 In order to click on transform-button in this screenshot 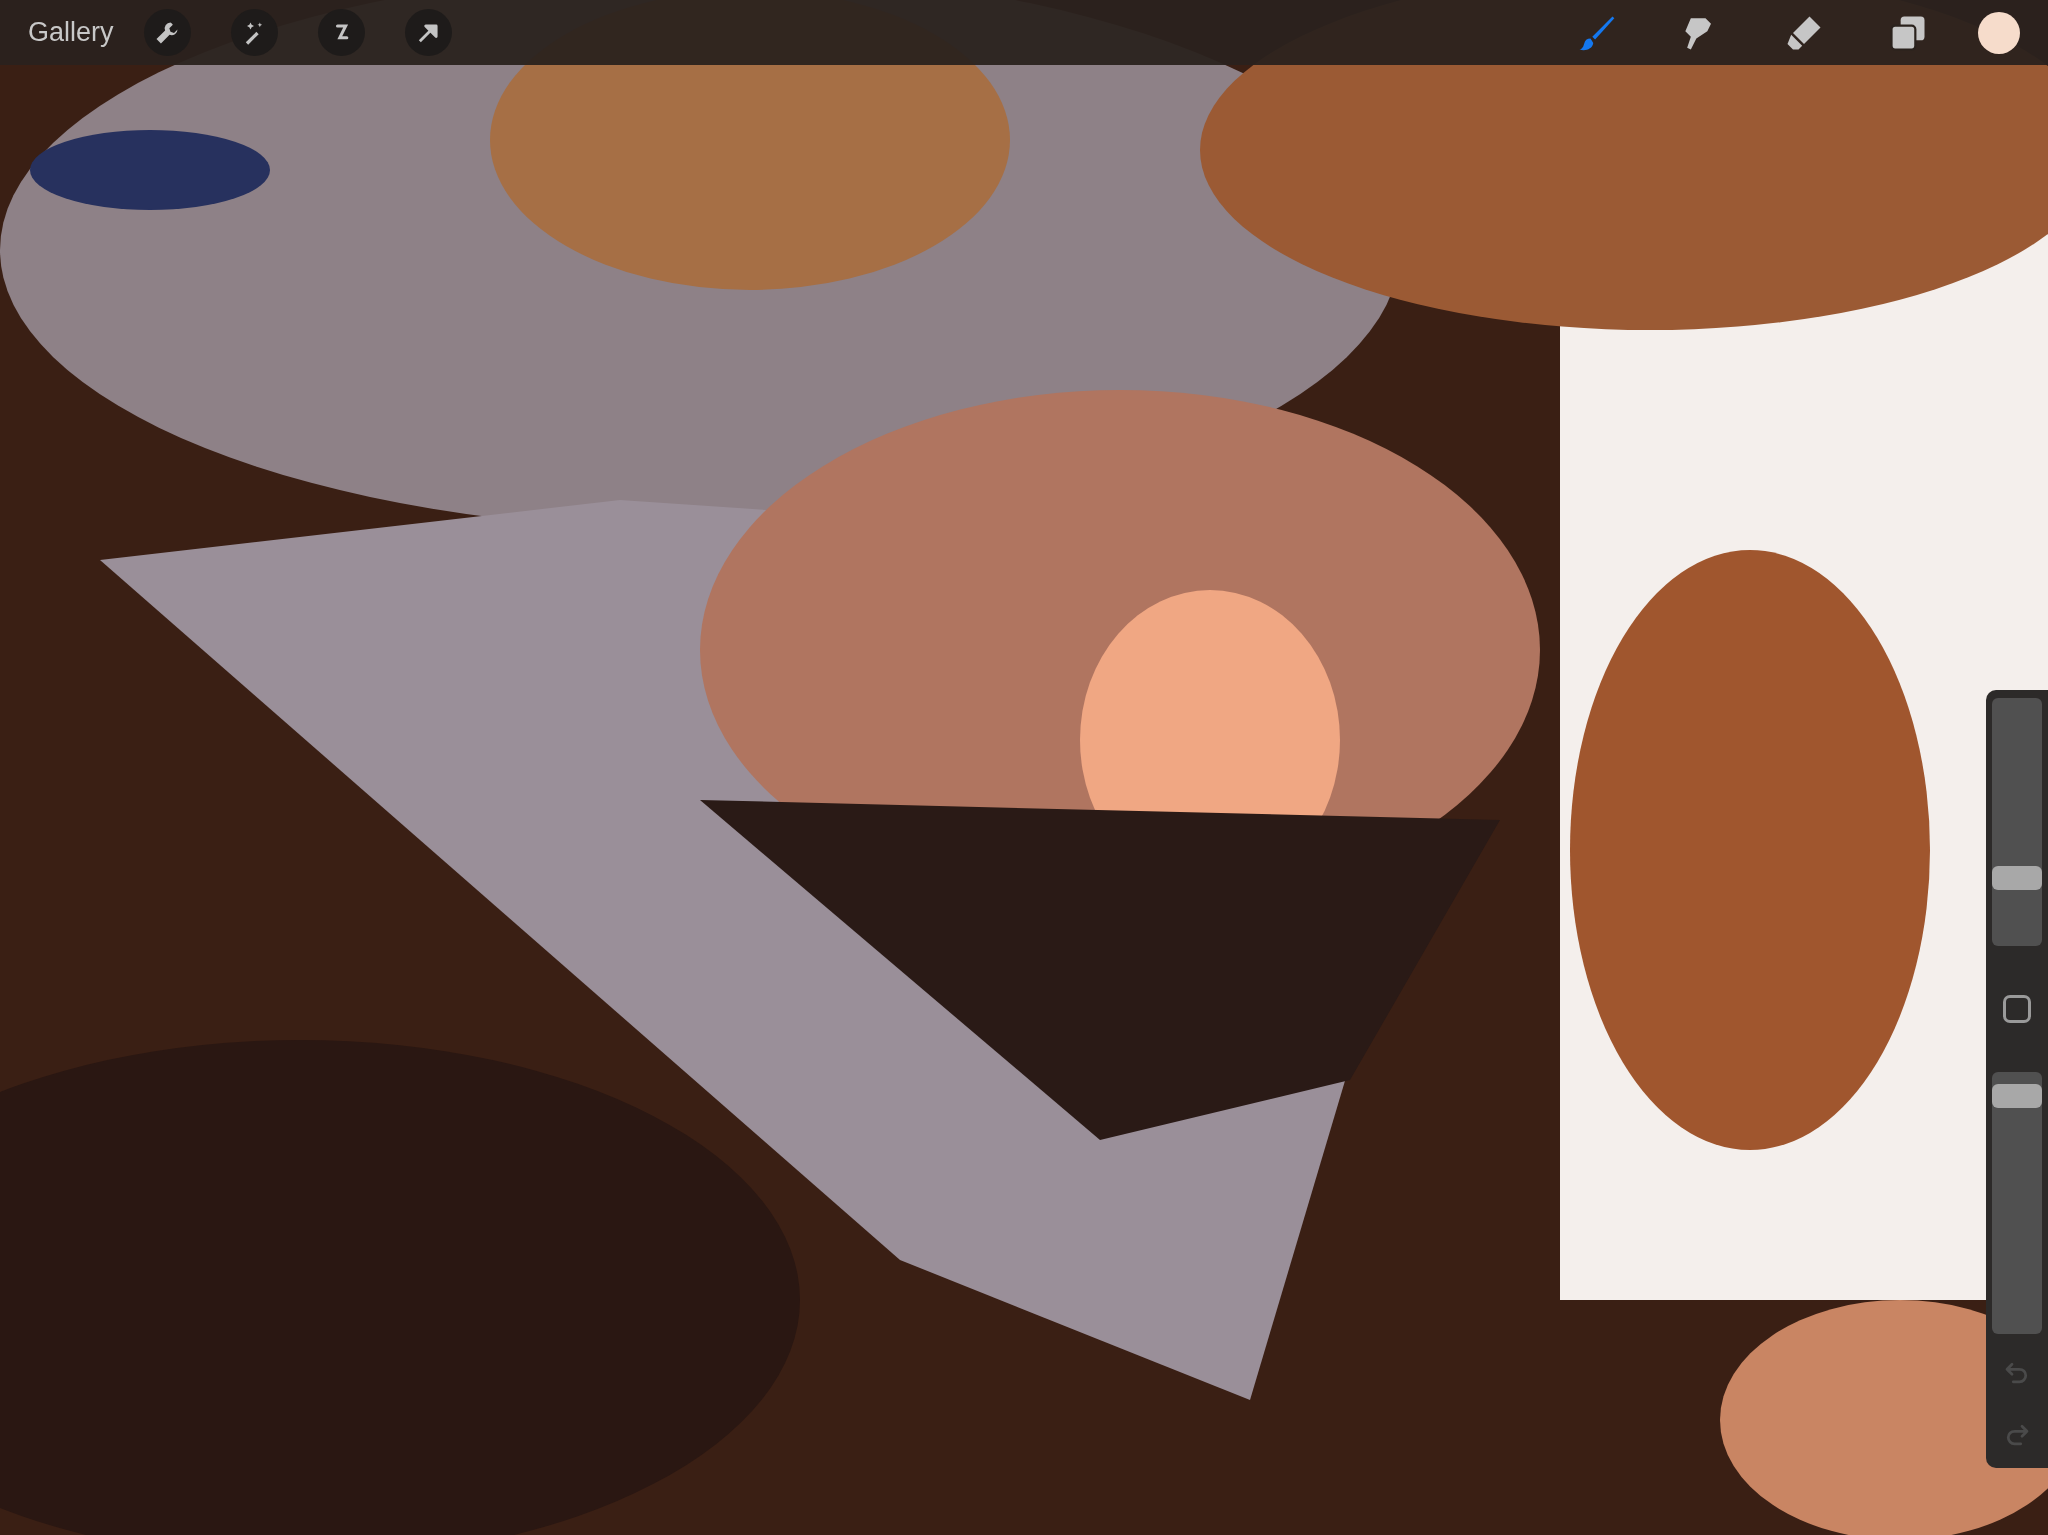, I will do `click(428, 32)`.